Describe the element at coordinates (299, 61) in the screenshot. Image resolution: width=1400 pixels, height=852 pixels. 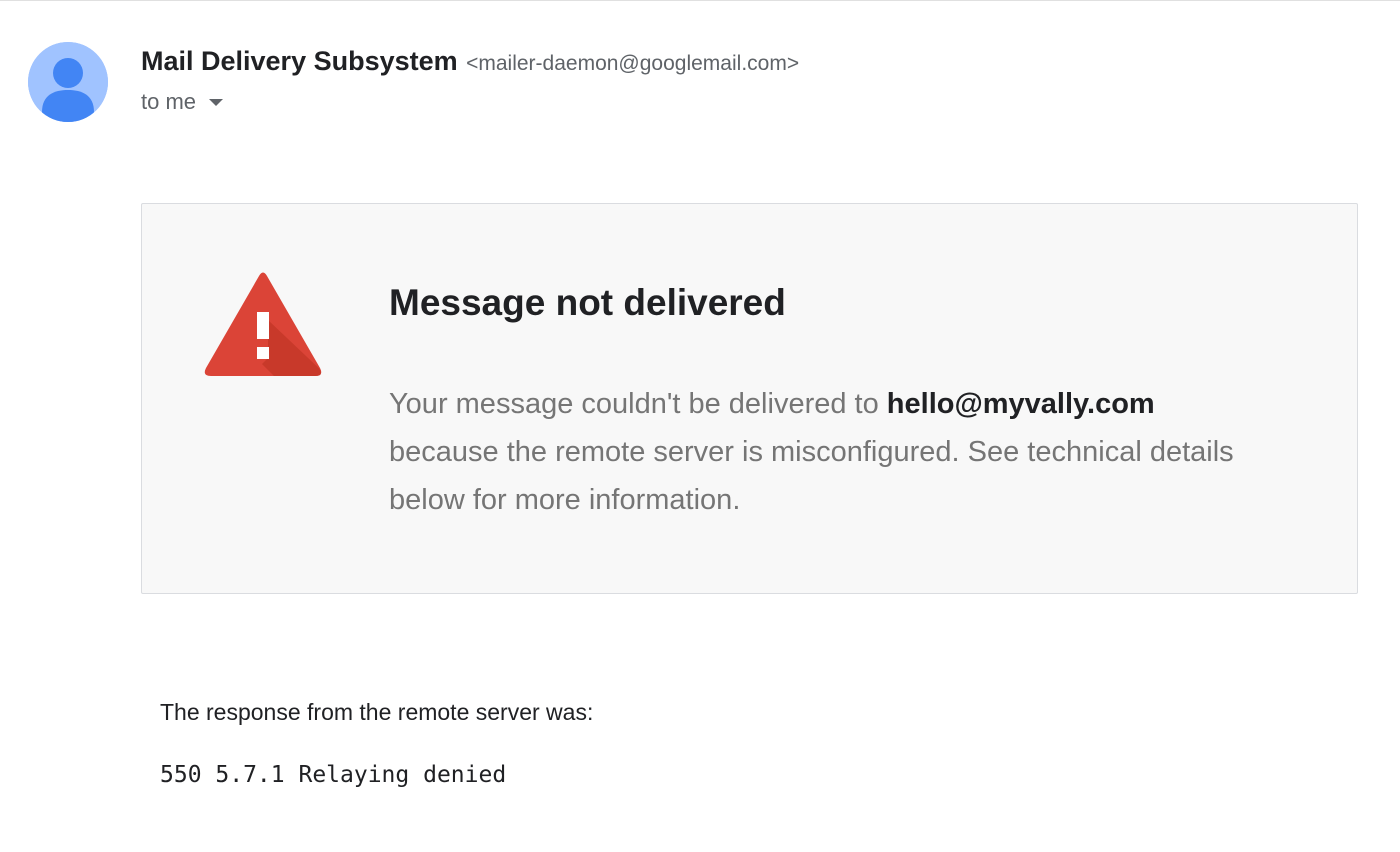
I see `sender-name: Mail Delivery Subsystem` at that location.